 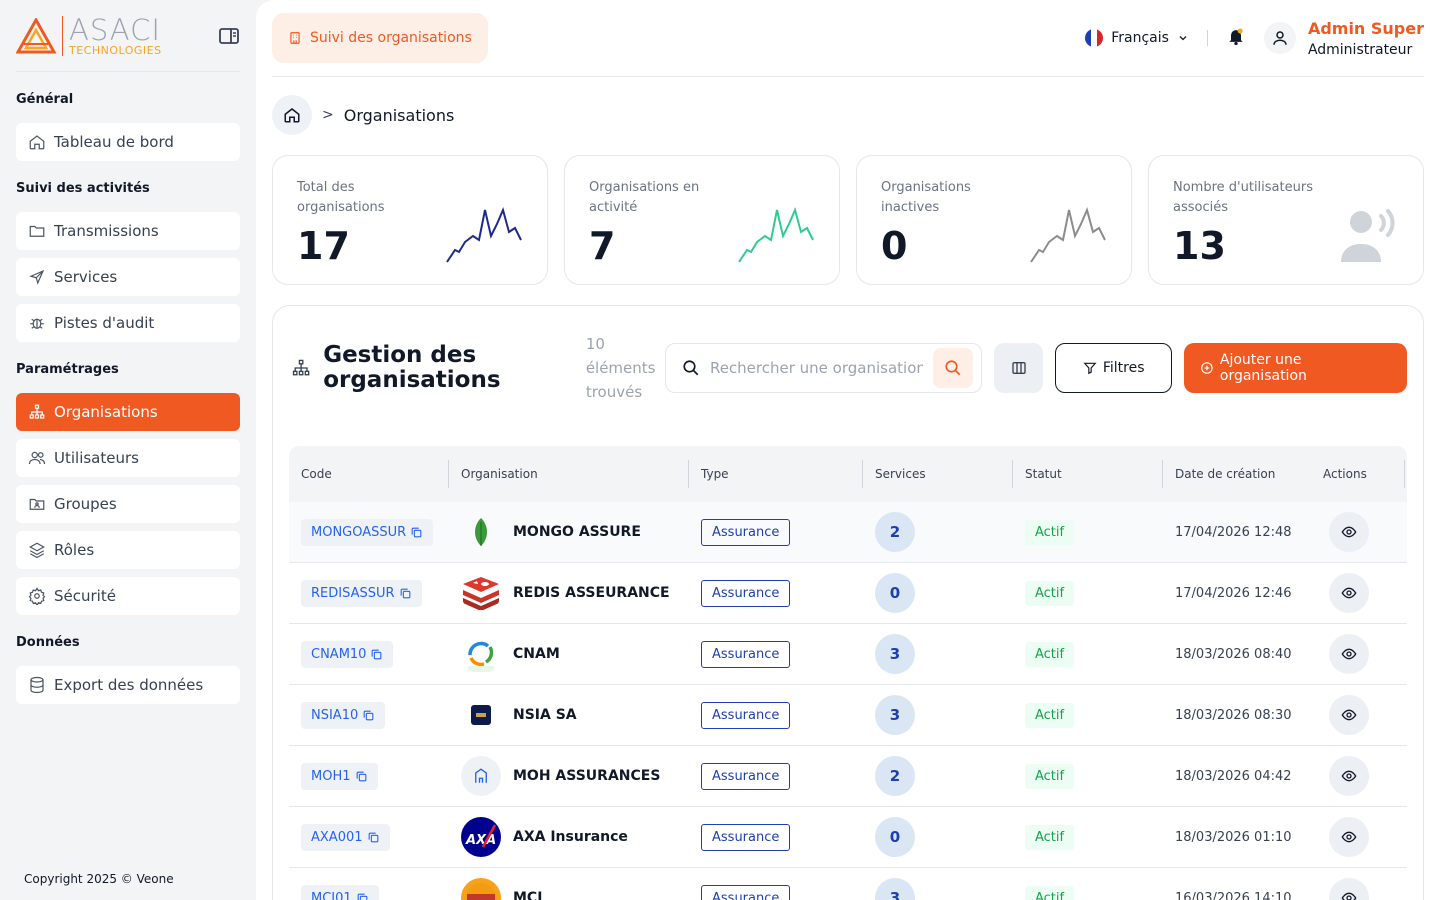 What do you see at coordinates (620, 368) in the screenshot?
I see `result-count: 10 éléments trouvés` at bounding box center [620, 368].